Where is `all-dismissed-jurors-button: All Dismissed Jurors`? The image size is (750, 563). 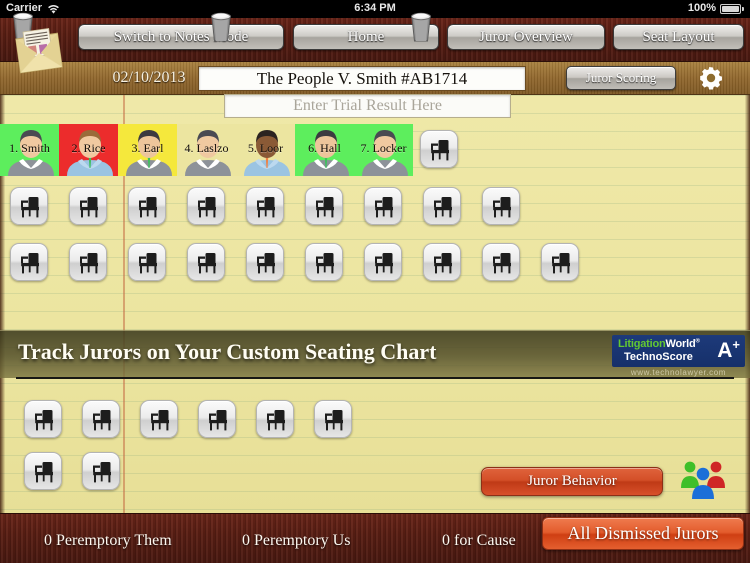 all-dismissed-jurors-button: All Dismissed Jurors is located at coordinates (643, 533).